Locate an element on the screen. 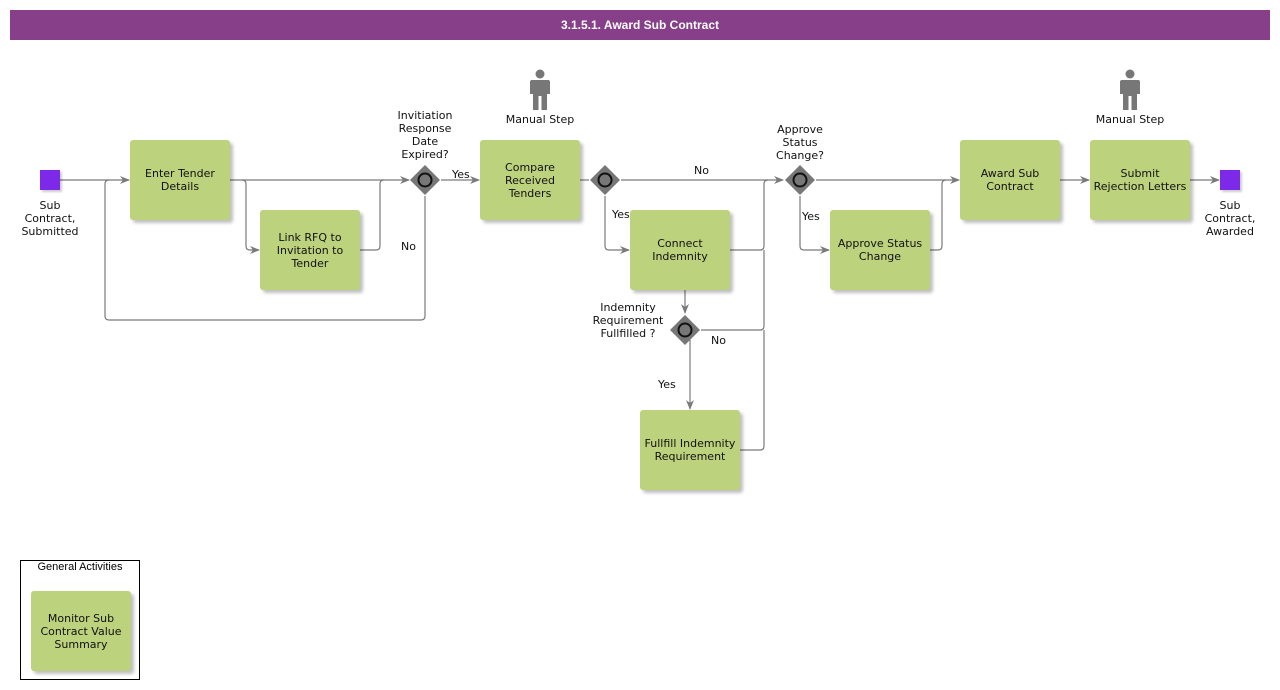 The height and width of the screenshot is (690, 1280). end-event is located at coordinates (1230, 180).